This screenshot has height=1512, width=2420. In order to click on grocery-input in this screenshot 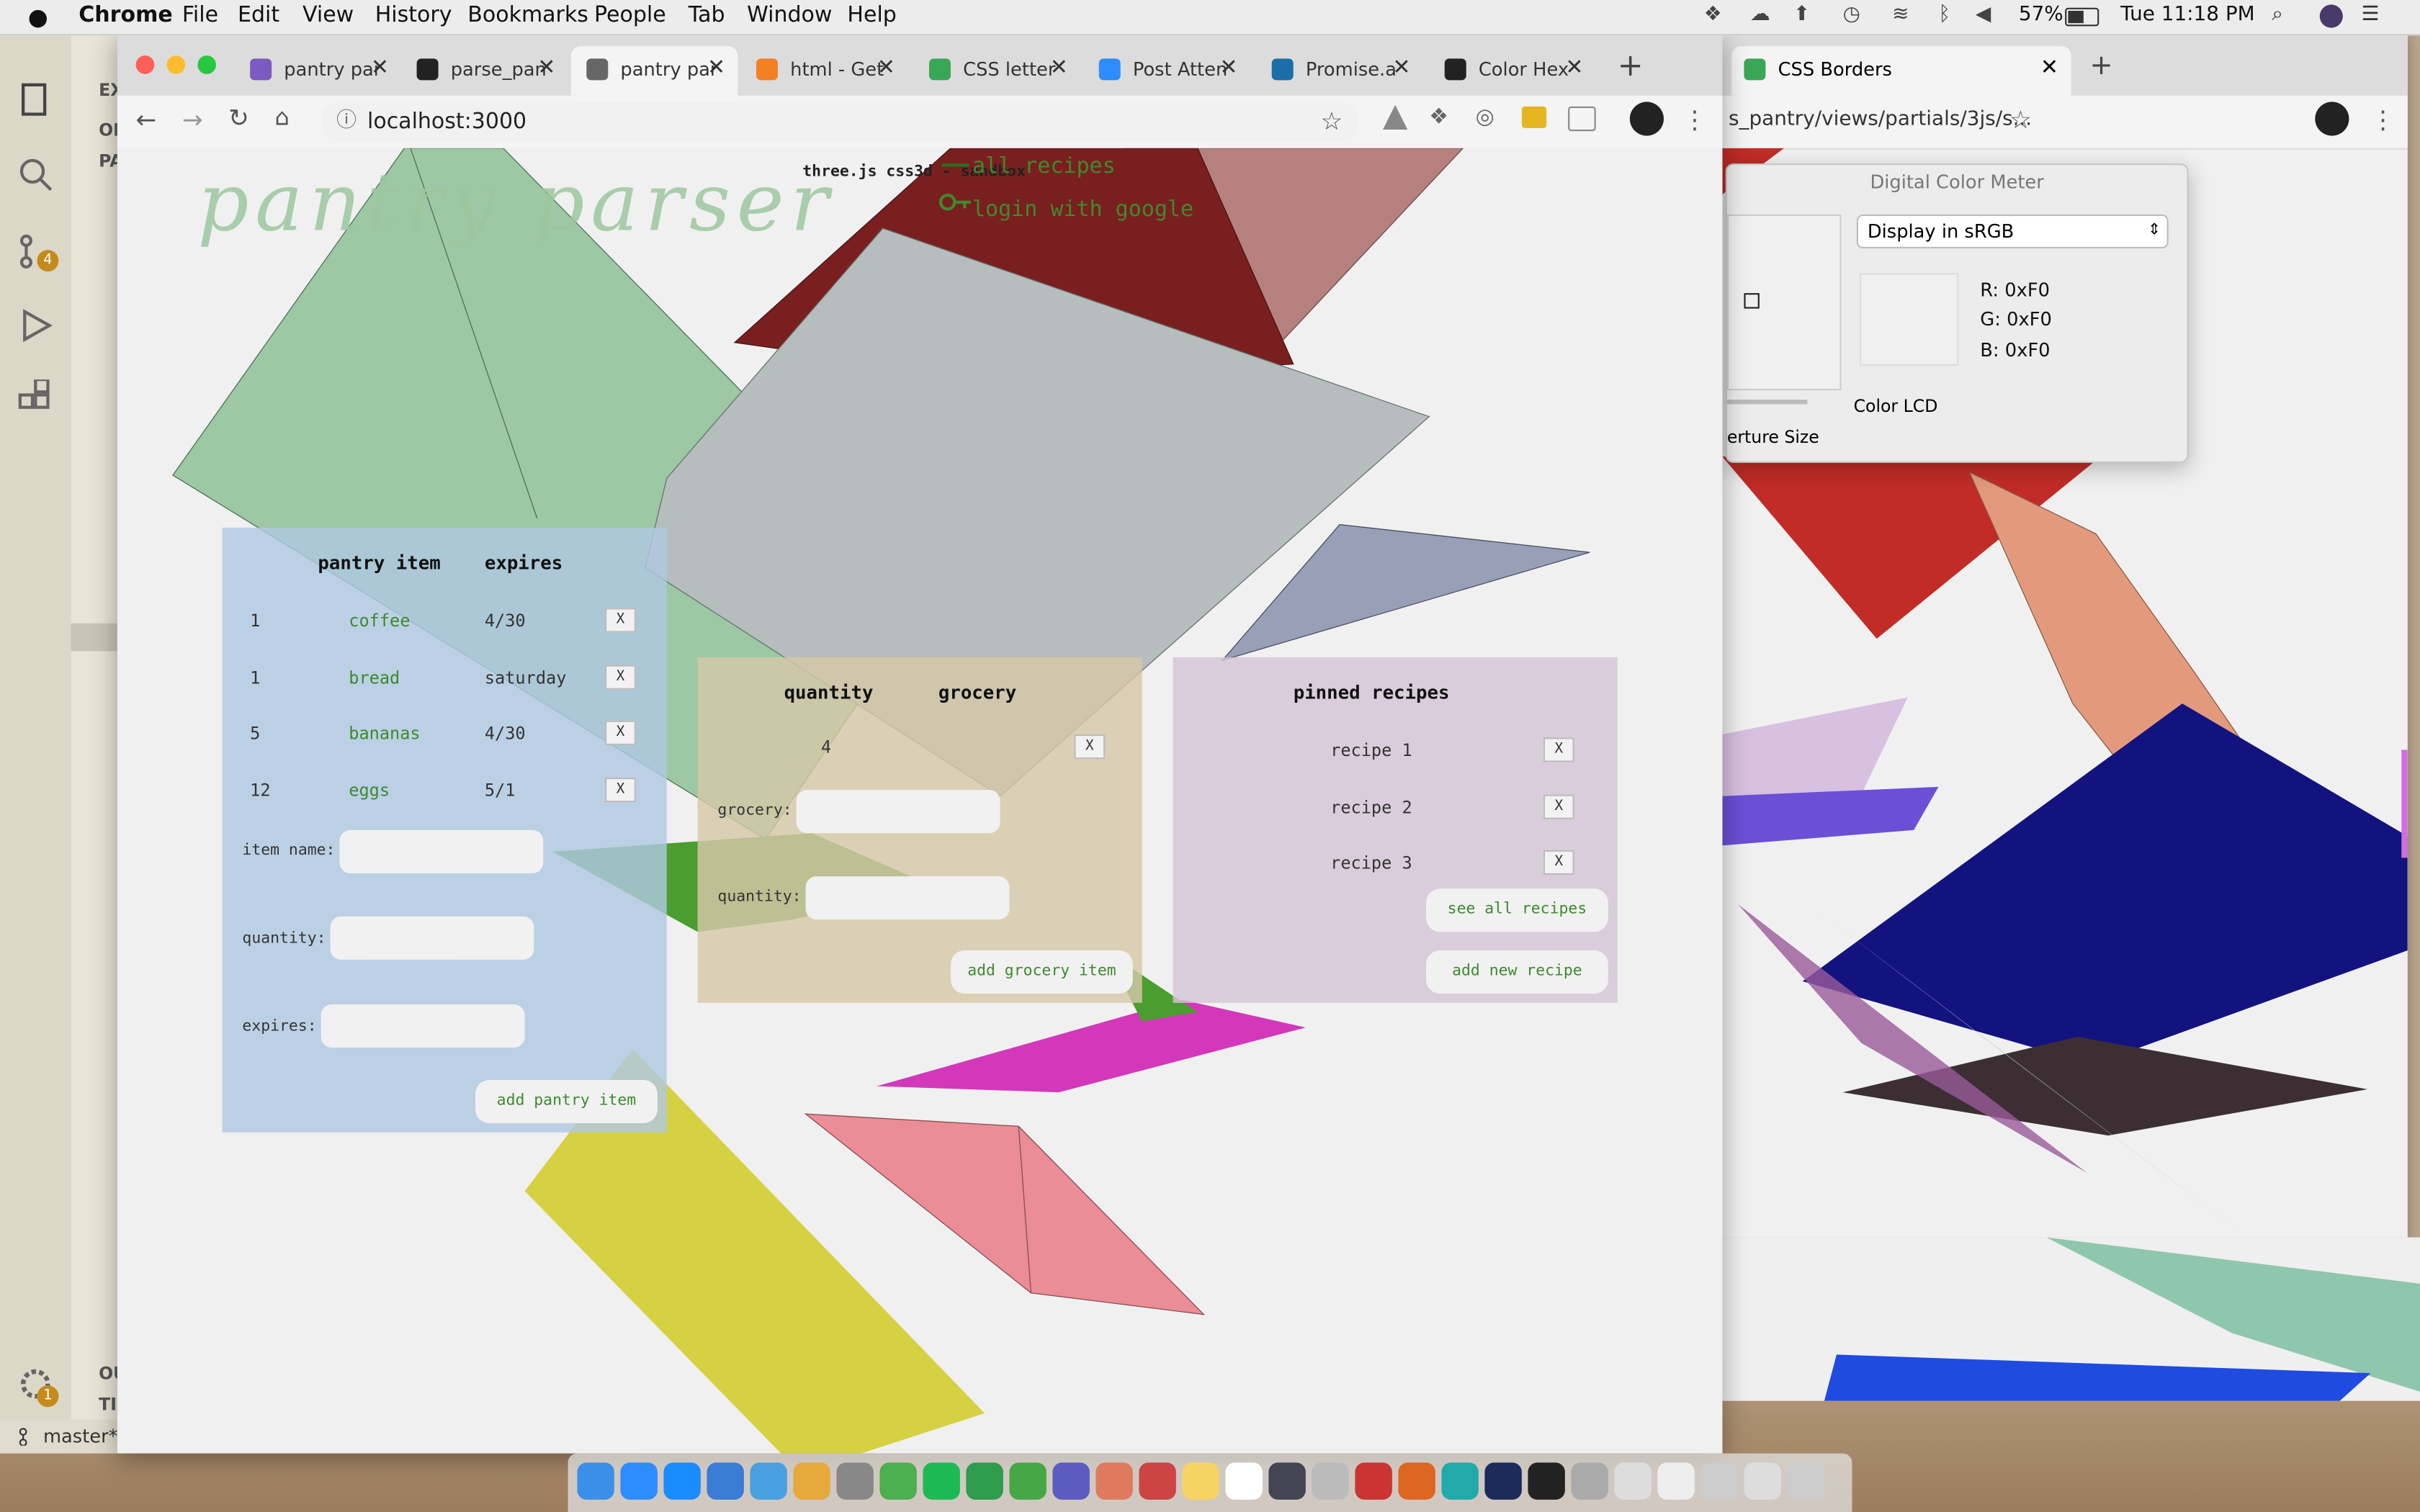, I will do `click(898, 812)`.